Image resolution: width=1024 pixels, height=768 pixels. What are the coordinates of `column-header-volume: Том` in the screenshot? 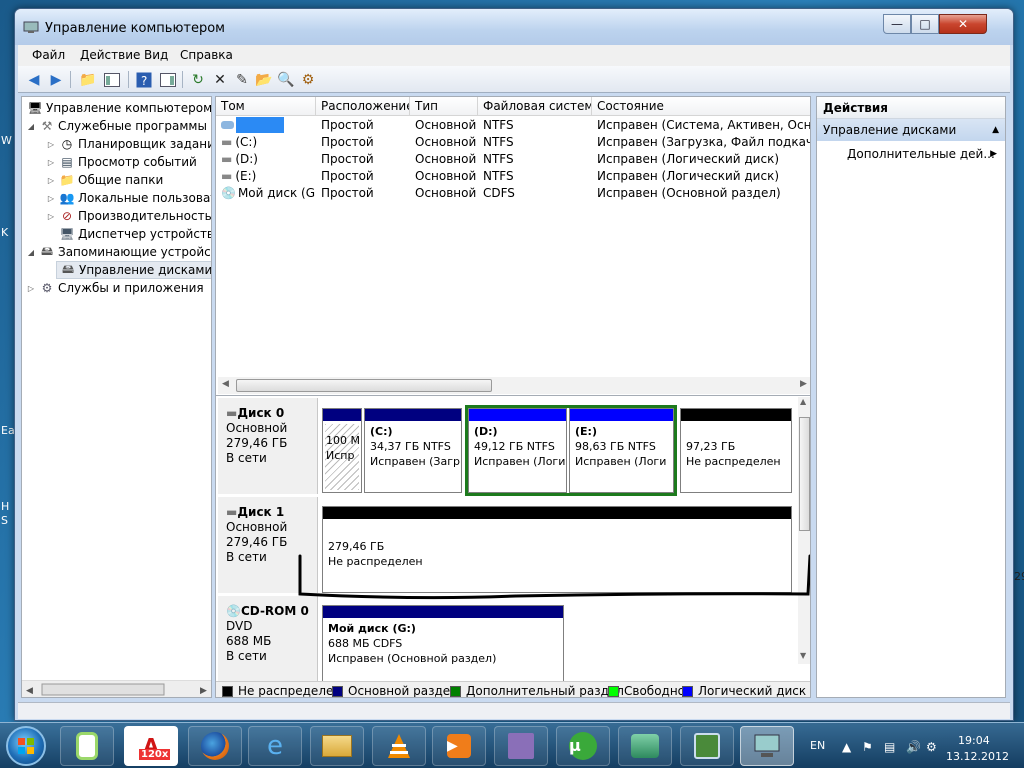 It's located at (266, 106).